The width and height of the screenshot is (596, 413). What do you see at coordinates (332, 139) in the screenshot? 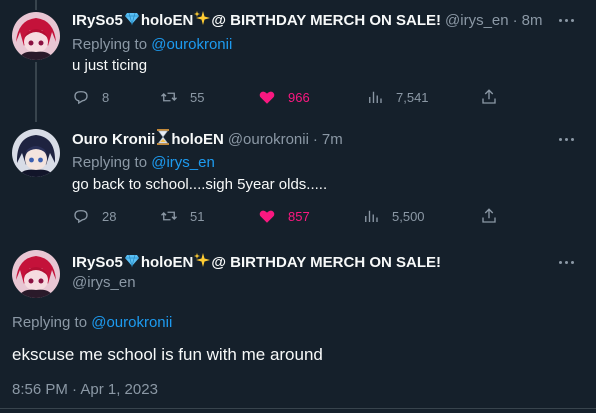
I see `tweet-time: 7m` at bounding box center [332, 139].